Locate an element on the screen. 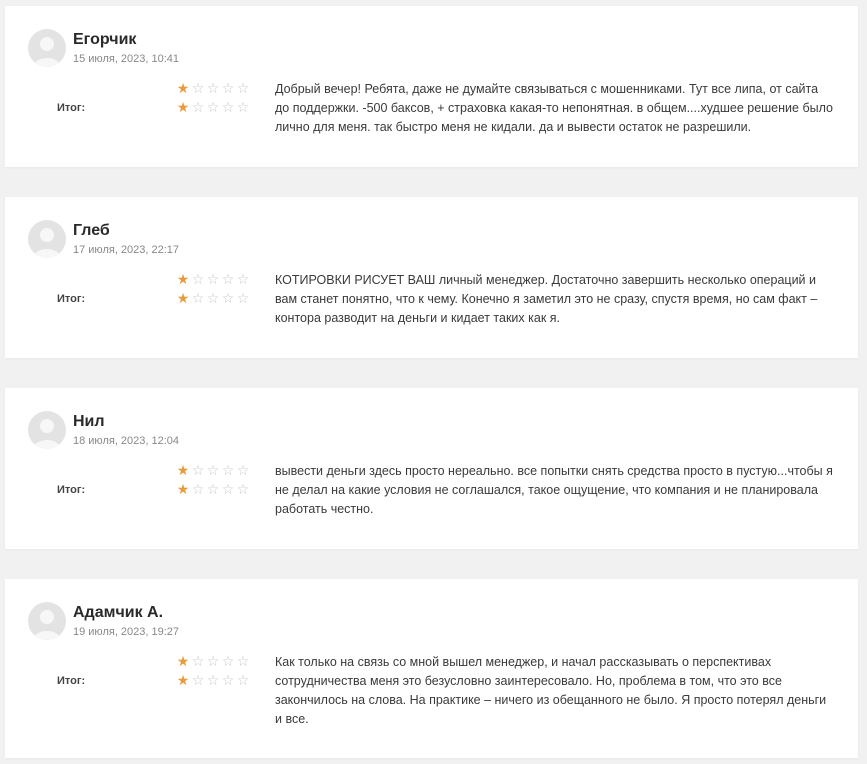  review-author: Нил is located at coordinates (89, 421).